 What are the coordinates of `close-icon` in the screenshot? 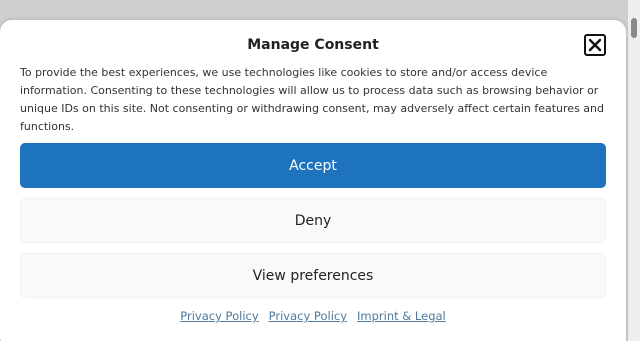 It's located at (595, 45).